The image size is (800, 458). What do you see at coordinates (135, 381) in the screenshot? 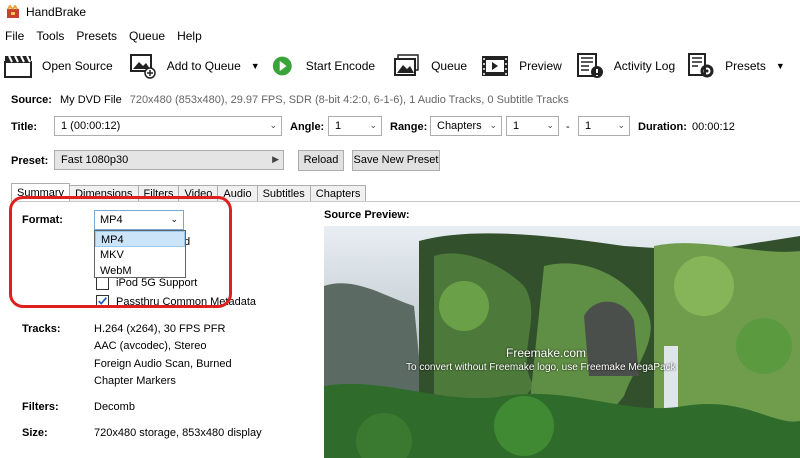
I see `track-item: Chapter Markers` at bounding box center [135, 381].